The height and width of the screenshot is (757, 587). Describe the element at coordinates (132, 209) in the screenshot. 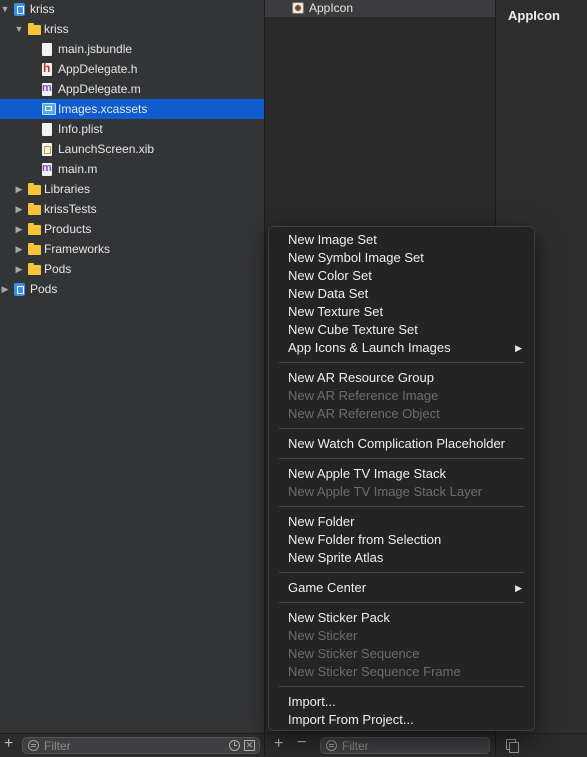

I see `tree-row: ▶ krissTests` at that location.